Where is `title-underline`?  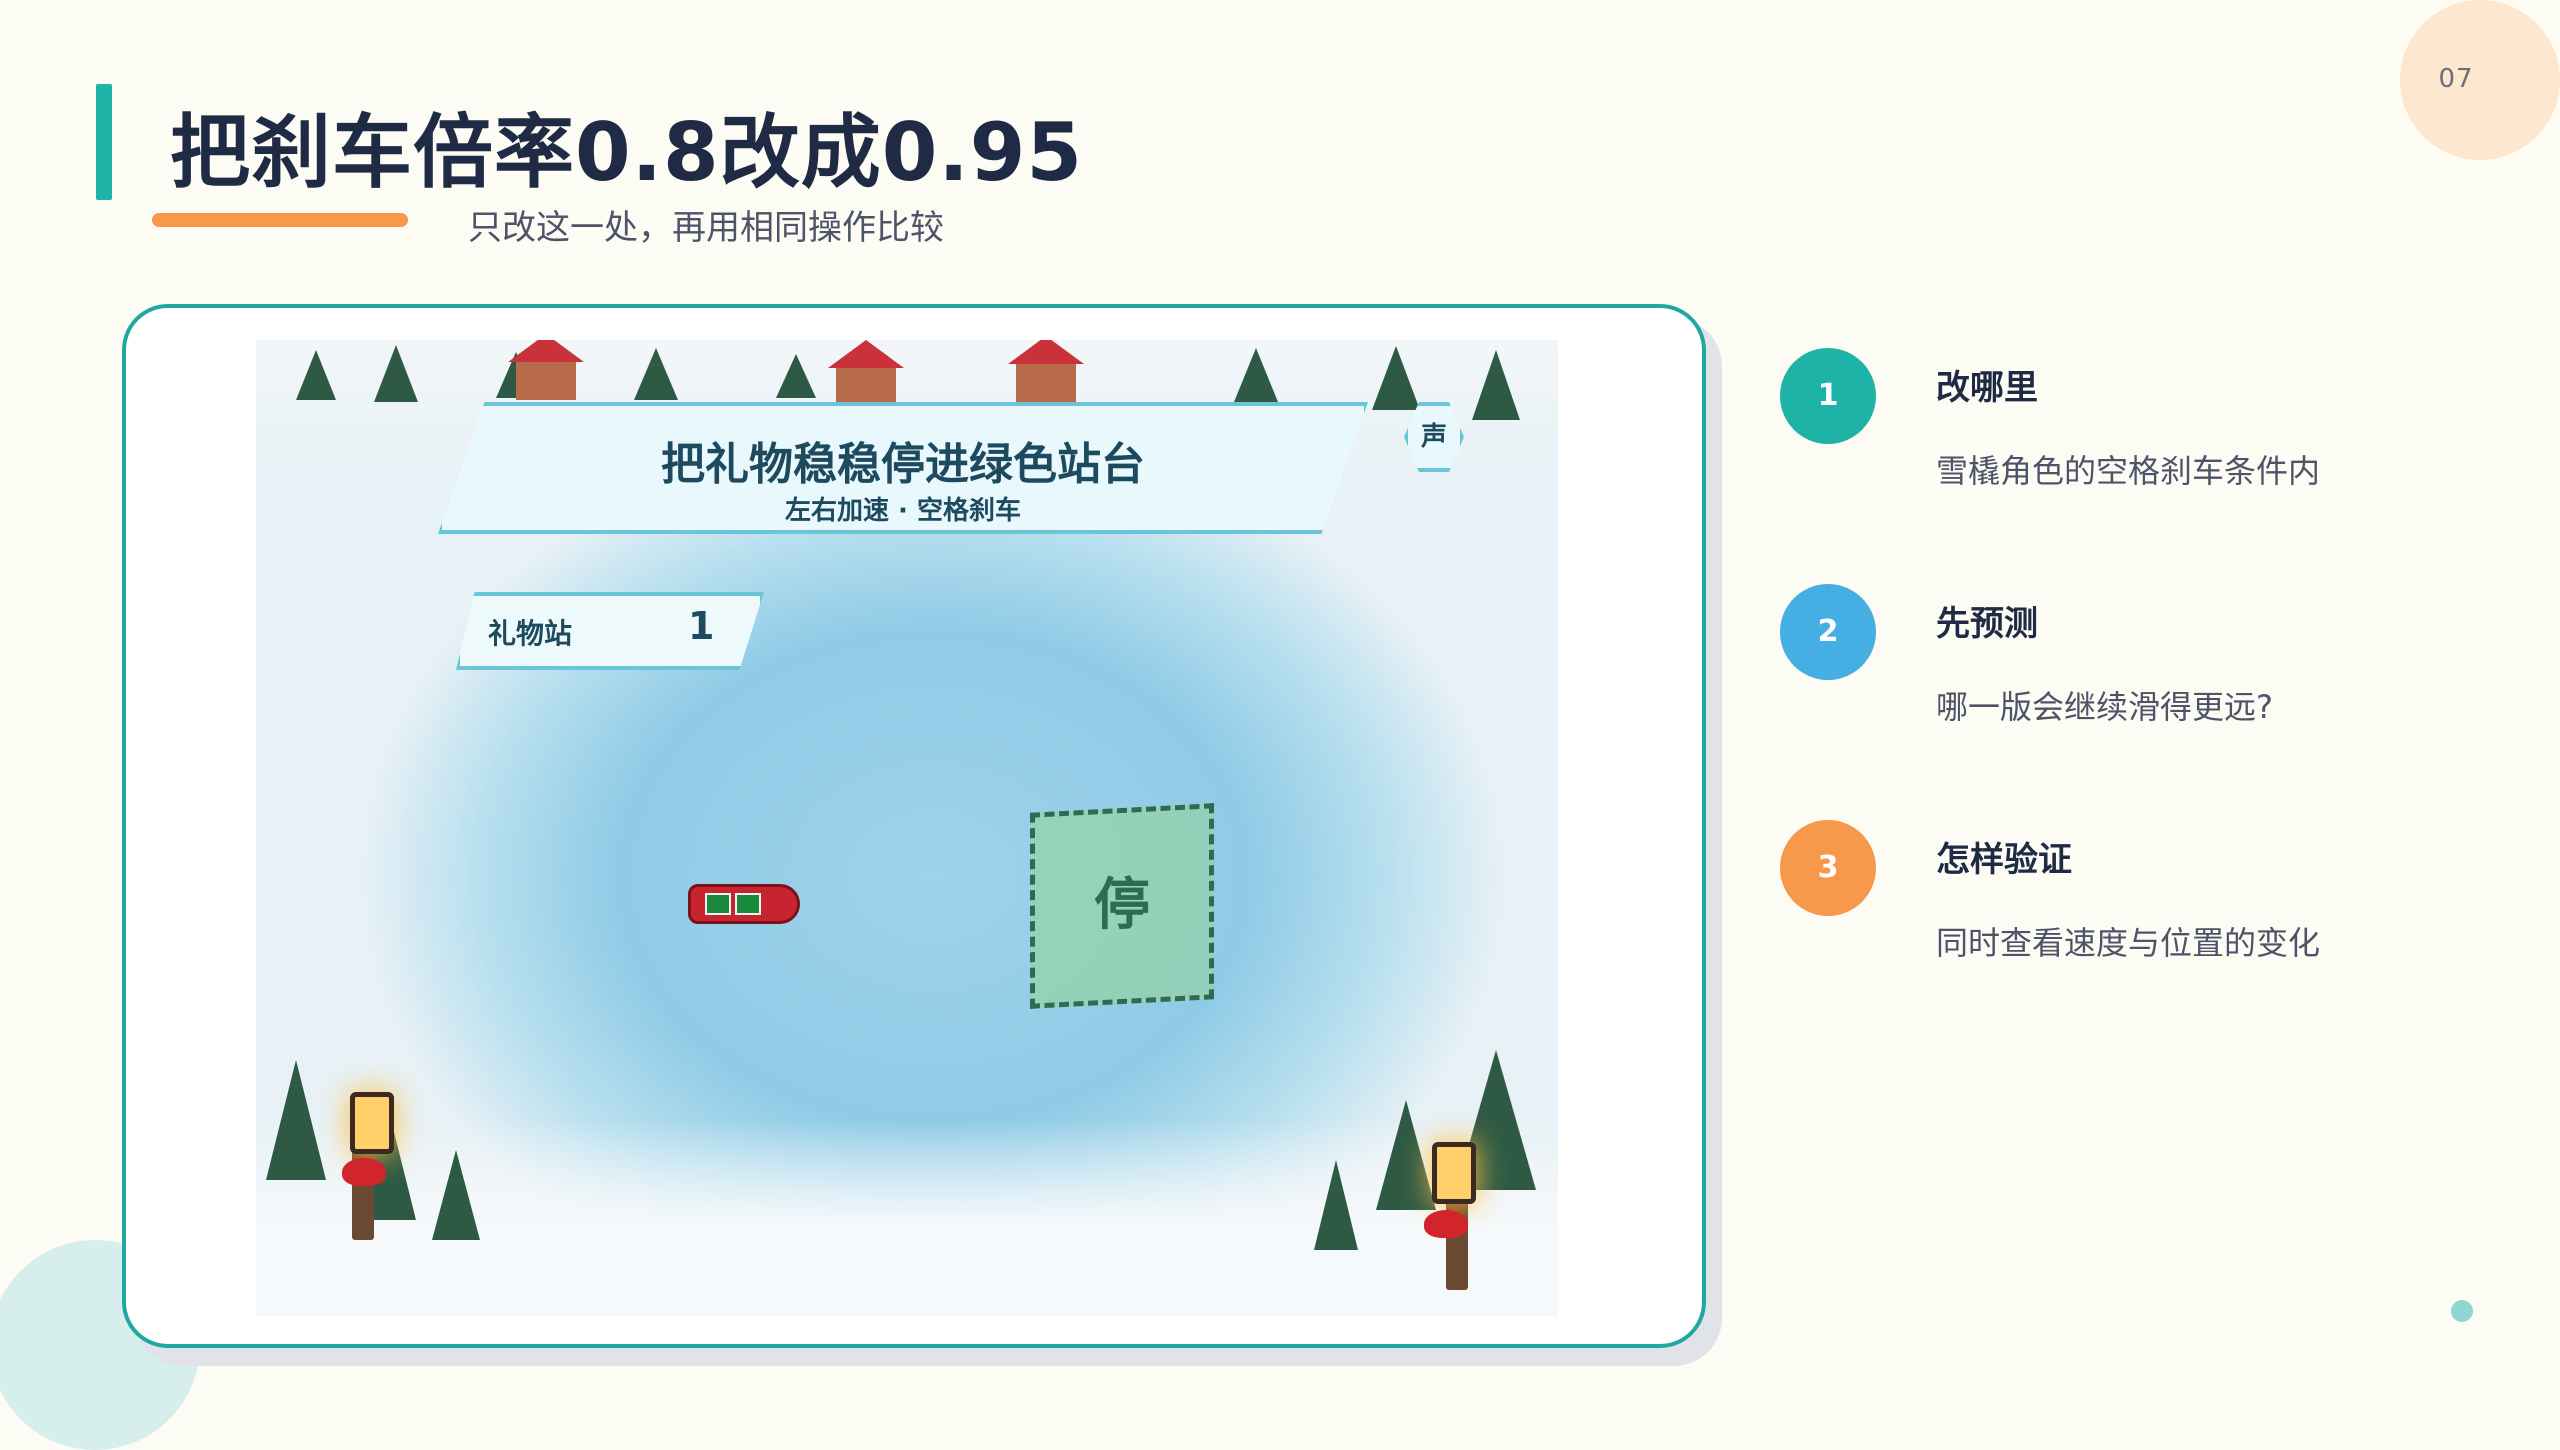
title-underline is located at coordinates (280, 220).